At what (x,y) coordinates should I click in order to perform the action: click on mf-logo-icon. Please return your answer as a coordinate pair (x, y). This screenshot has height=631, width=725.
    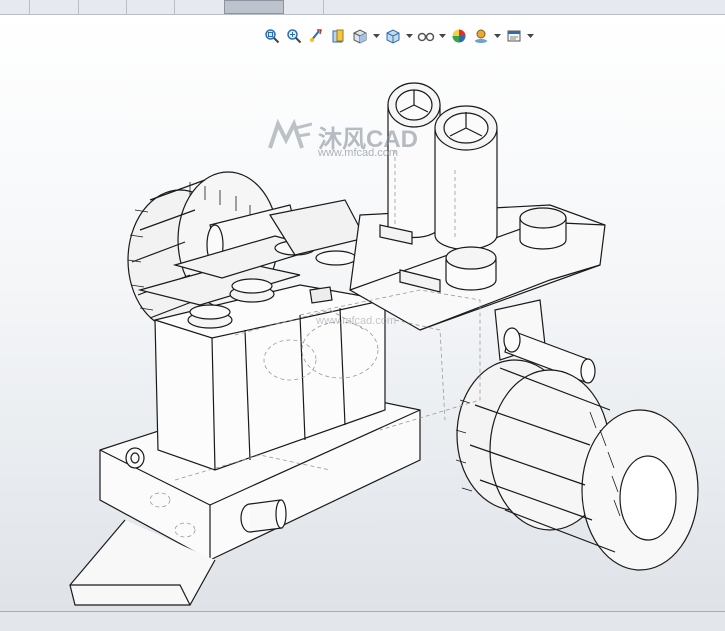
    Looking at the image, I should click on (290, 133).